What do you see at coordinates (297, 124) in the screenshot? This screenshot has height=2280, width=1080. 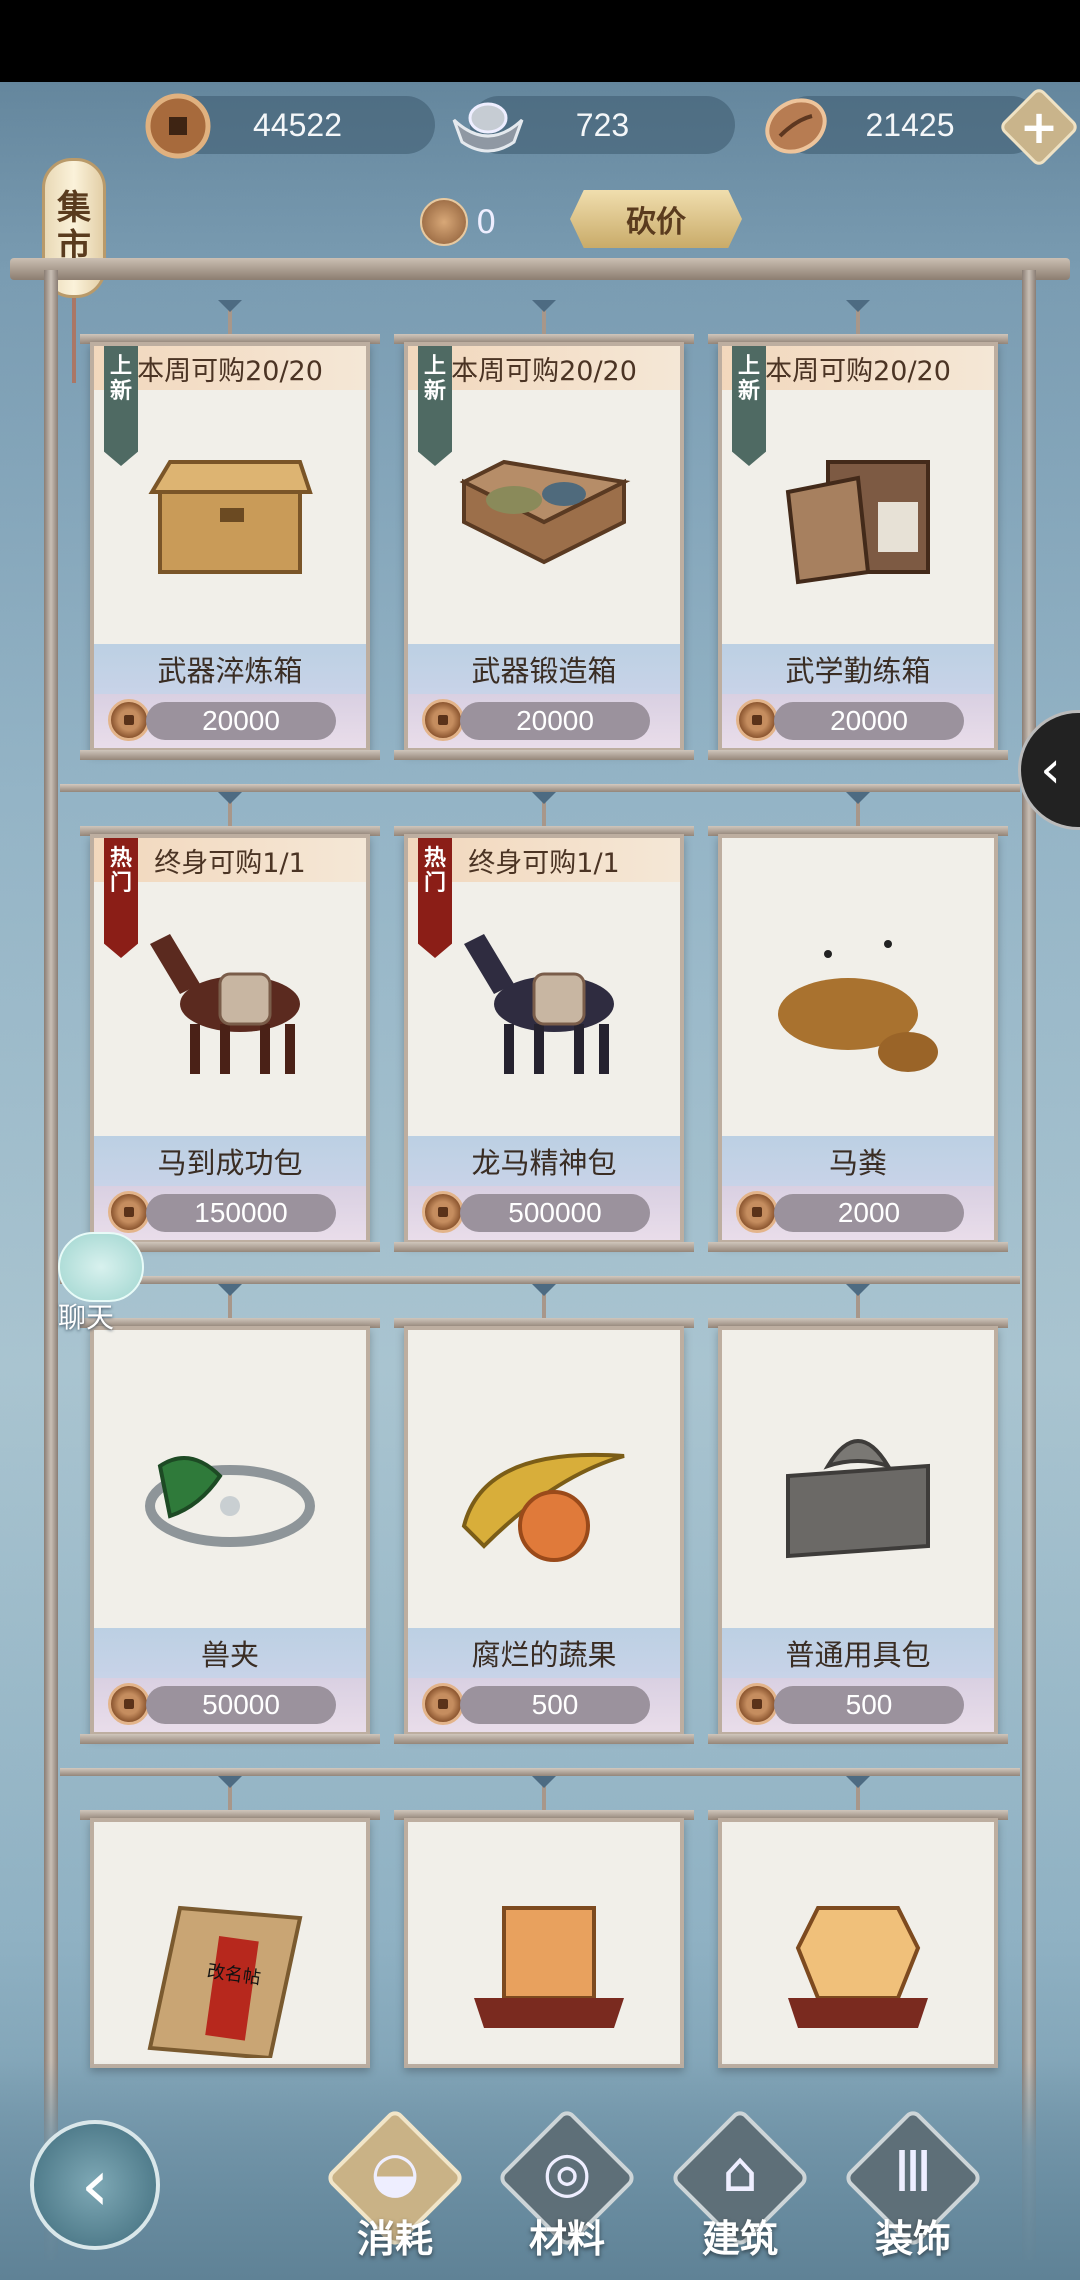 I see `copper-coin-value: 44522` at bounding box center [297, 124].